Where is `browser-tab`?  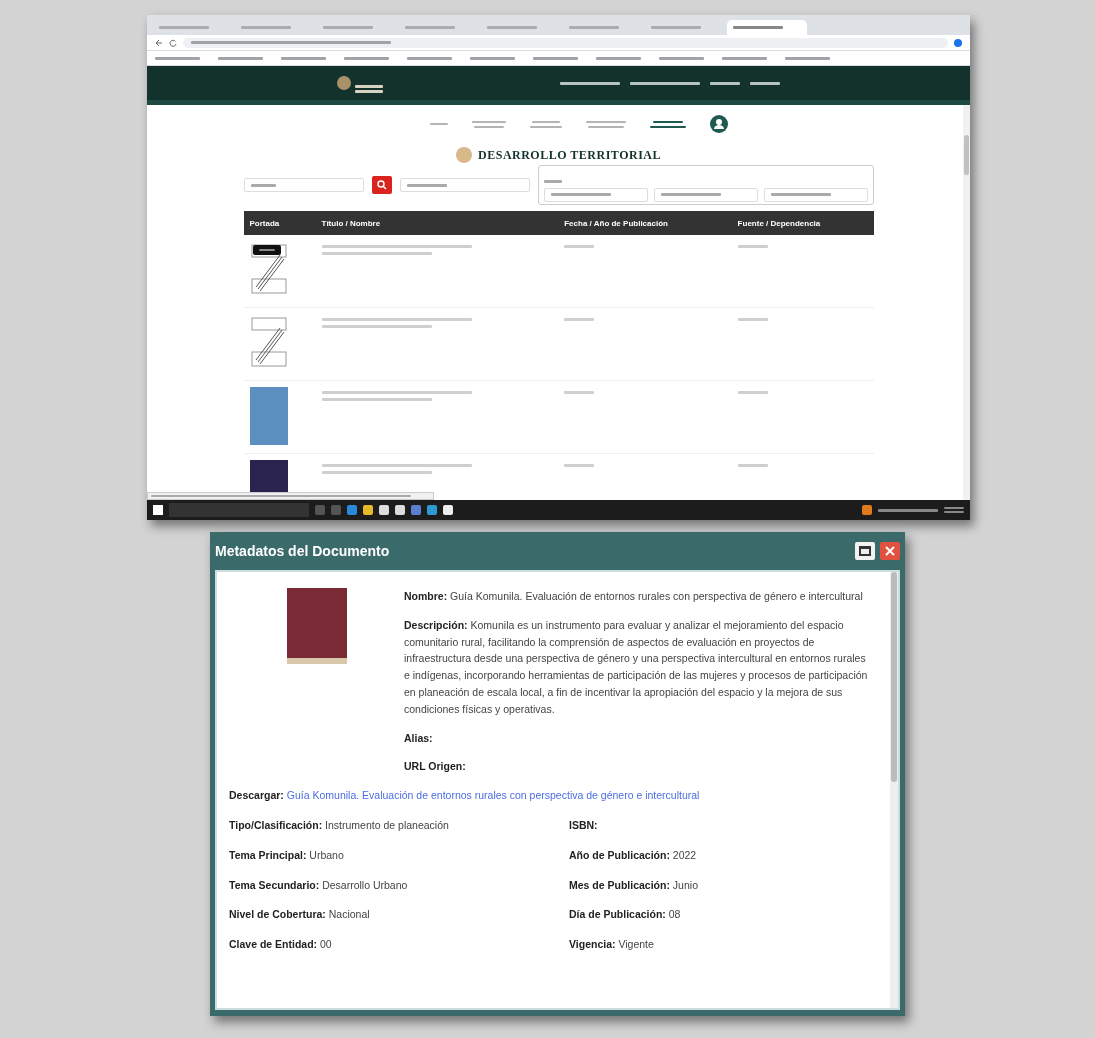
browser-tab is located at coordinates (767, 27).